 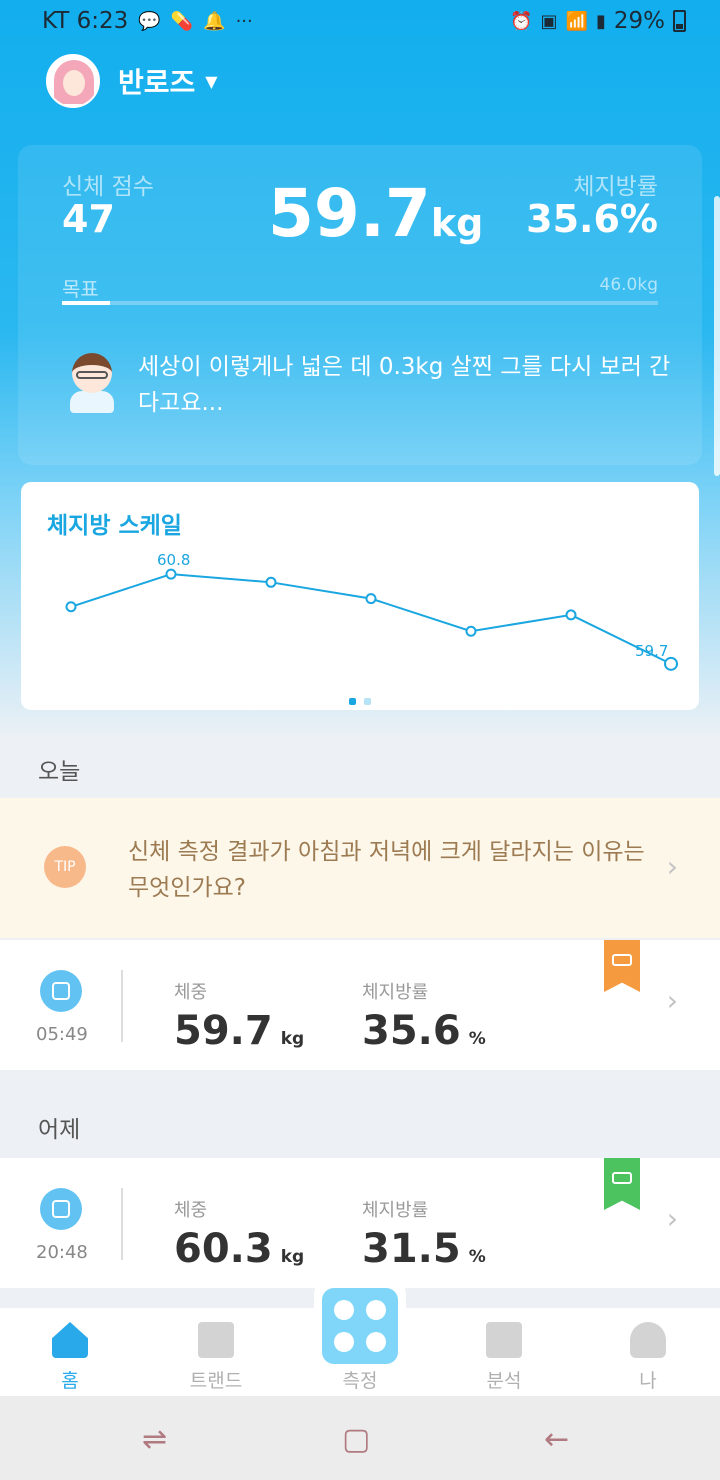 I want to click on chart-title: 체지방 스케일, so click(x=114, y=526).